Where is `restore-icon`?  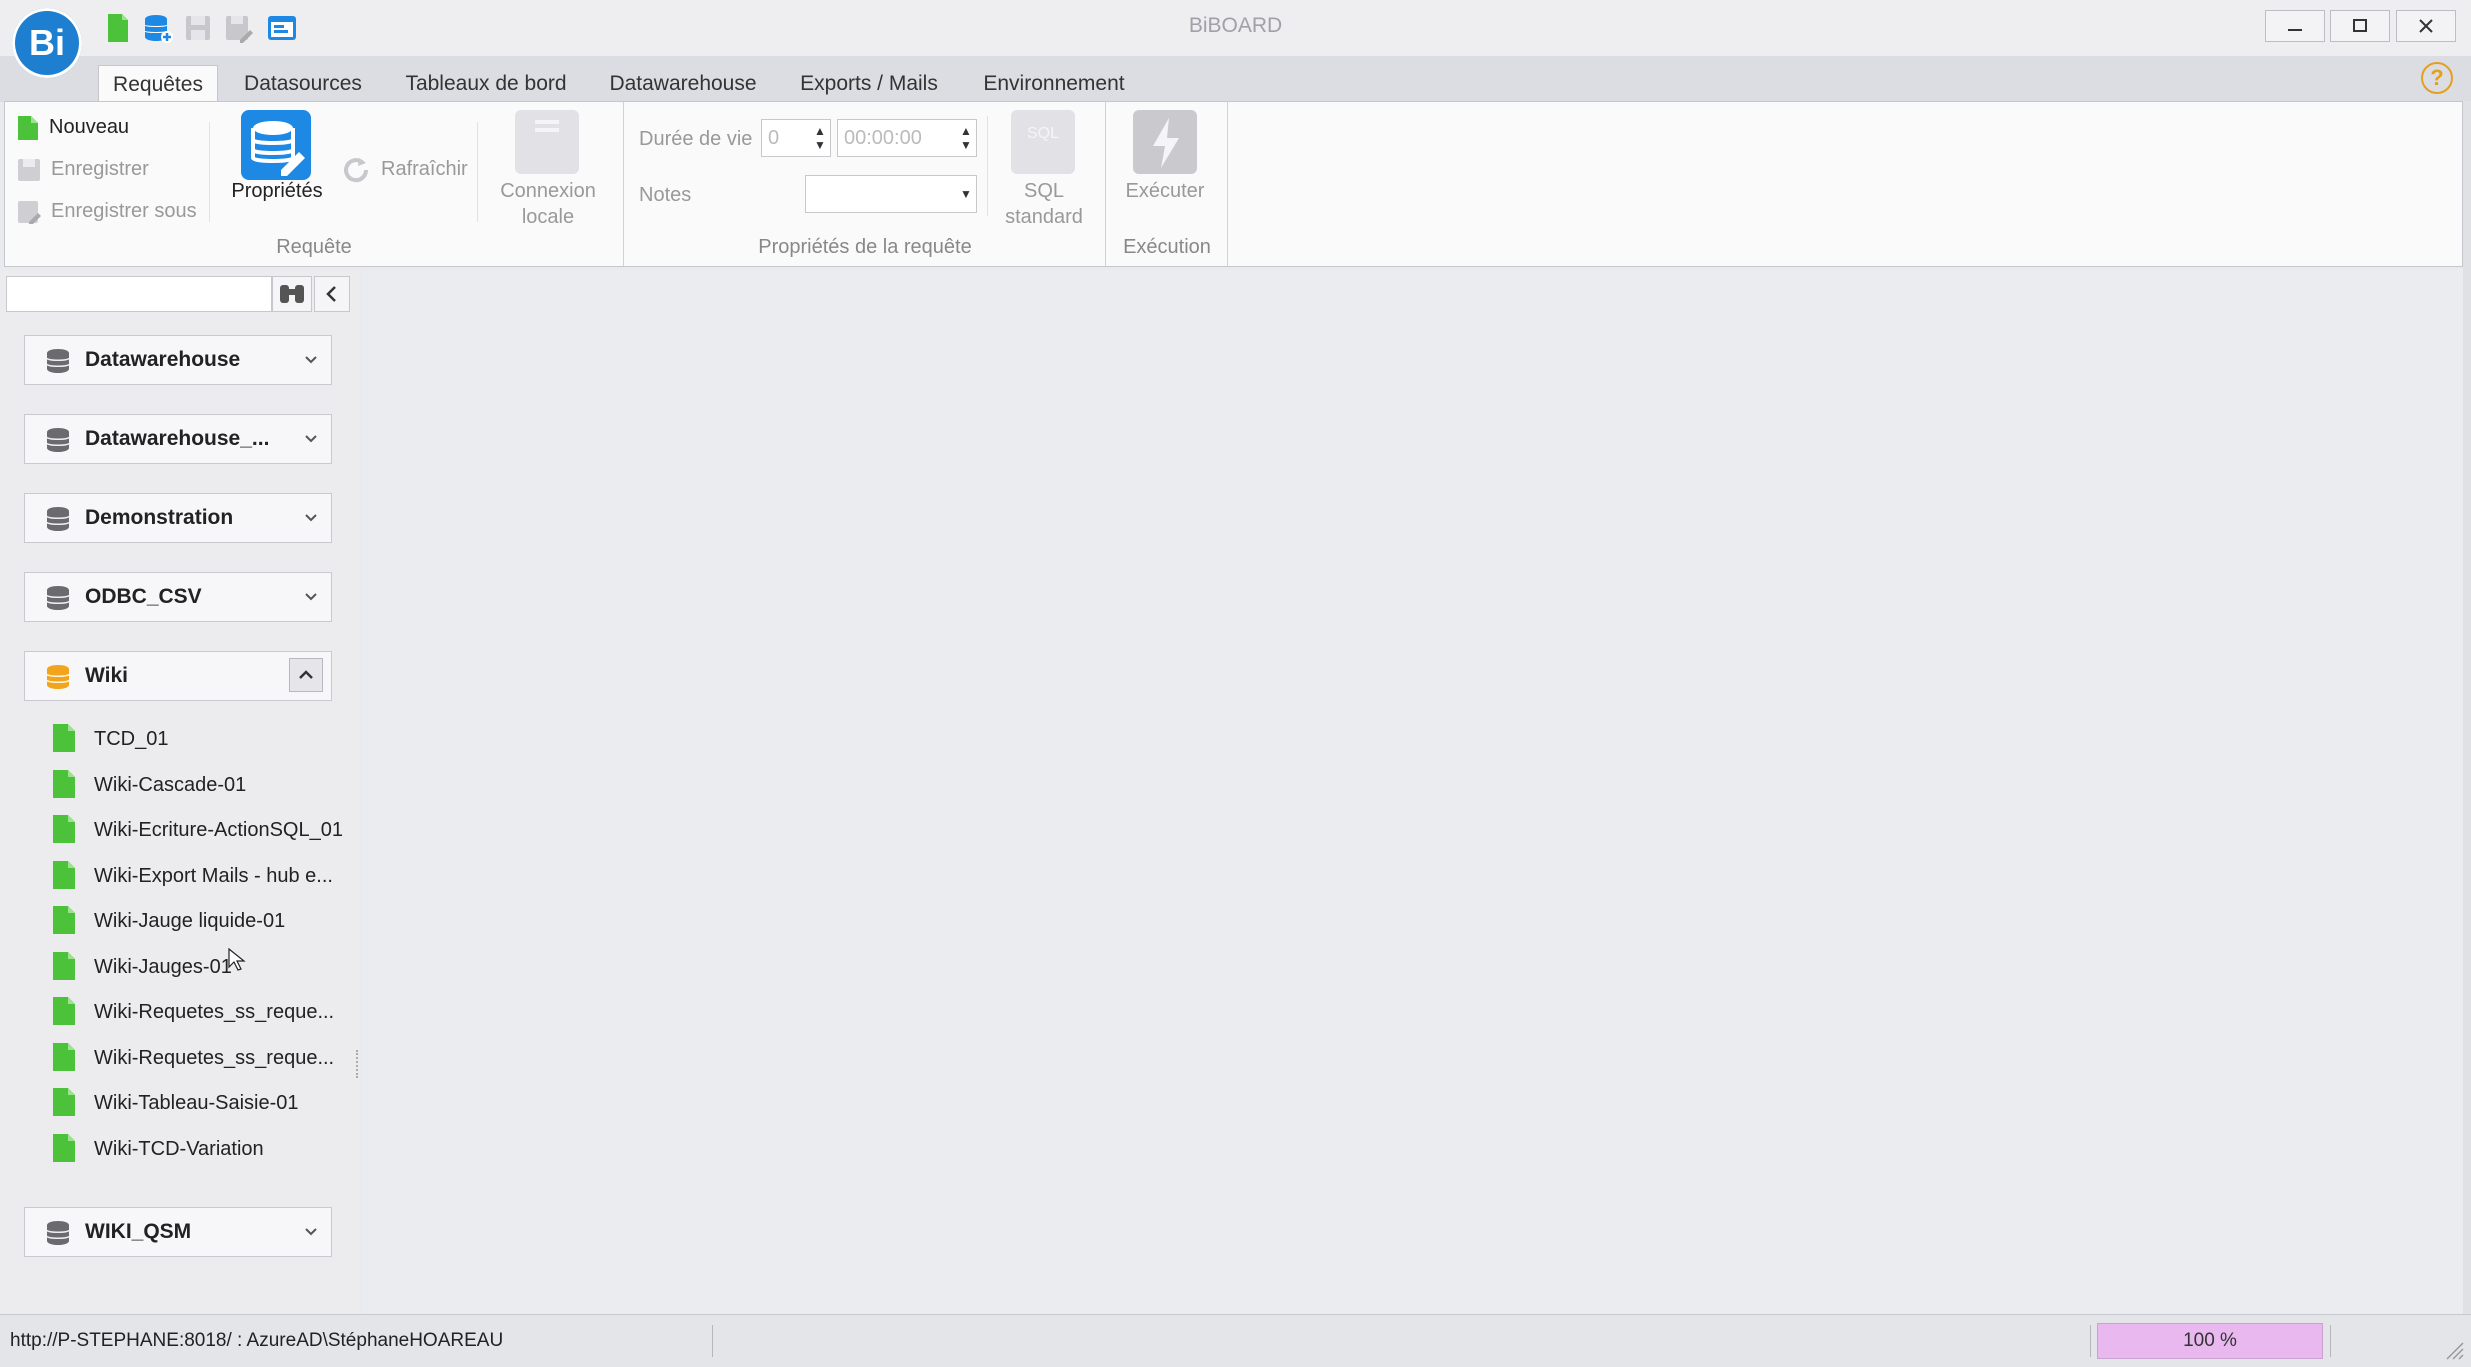 restore-icon is located at coordinates (2360, 25).